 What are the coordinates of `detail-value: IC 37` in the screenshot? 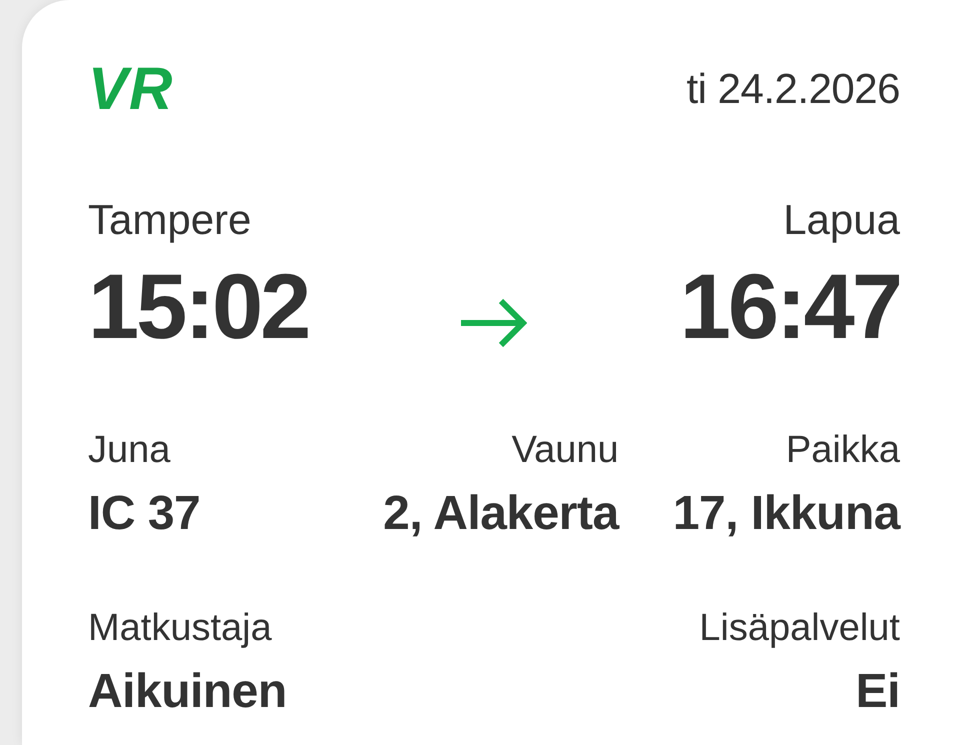 It's located at (144, 514).